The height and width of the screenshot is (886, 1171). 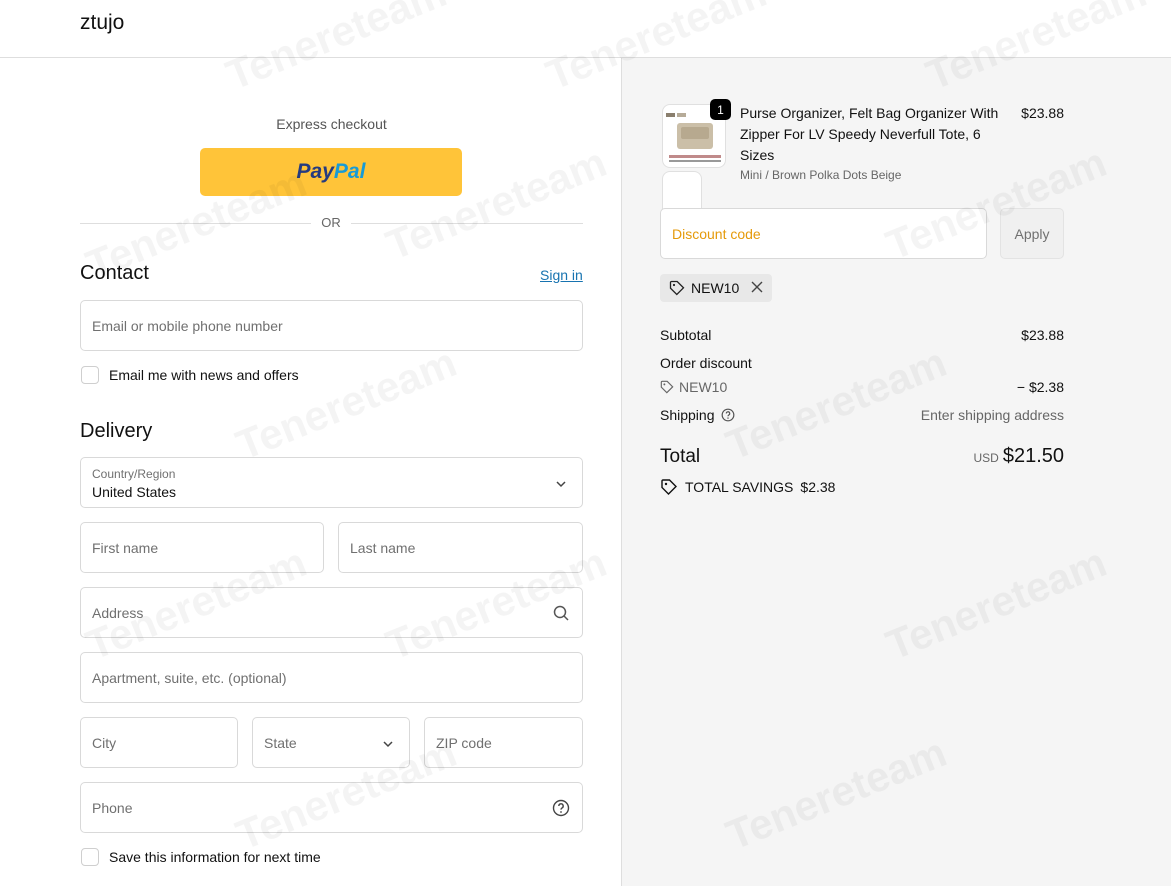 What do you see at coordinates (280, 743) in the screenshot?
I see `state-placeholder: State` at bounding box center [280, 743].